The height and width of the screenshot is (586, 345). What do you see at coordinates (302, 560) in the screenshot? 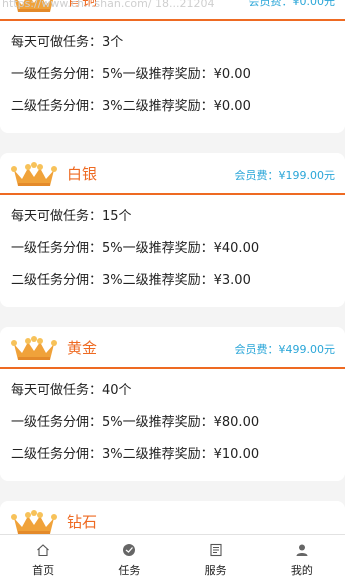
I see `tab-mine: 我的` at bounding box center [302, 560].